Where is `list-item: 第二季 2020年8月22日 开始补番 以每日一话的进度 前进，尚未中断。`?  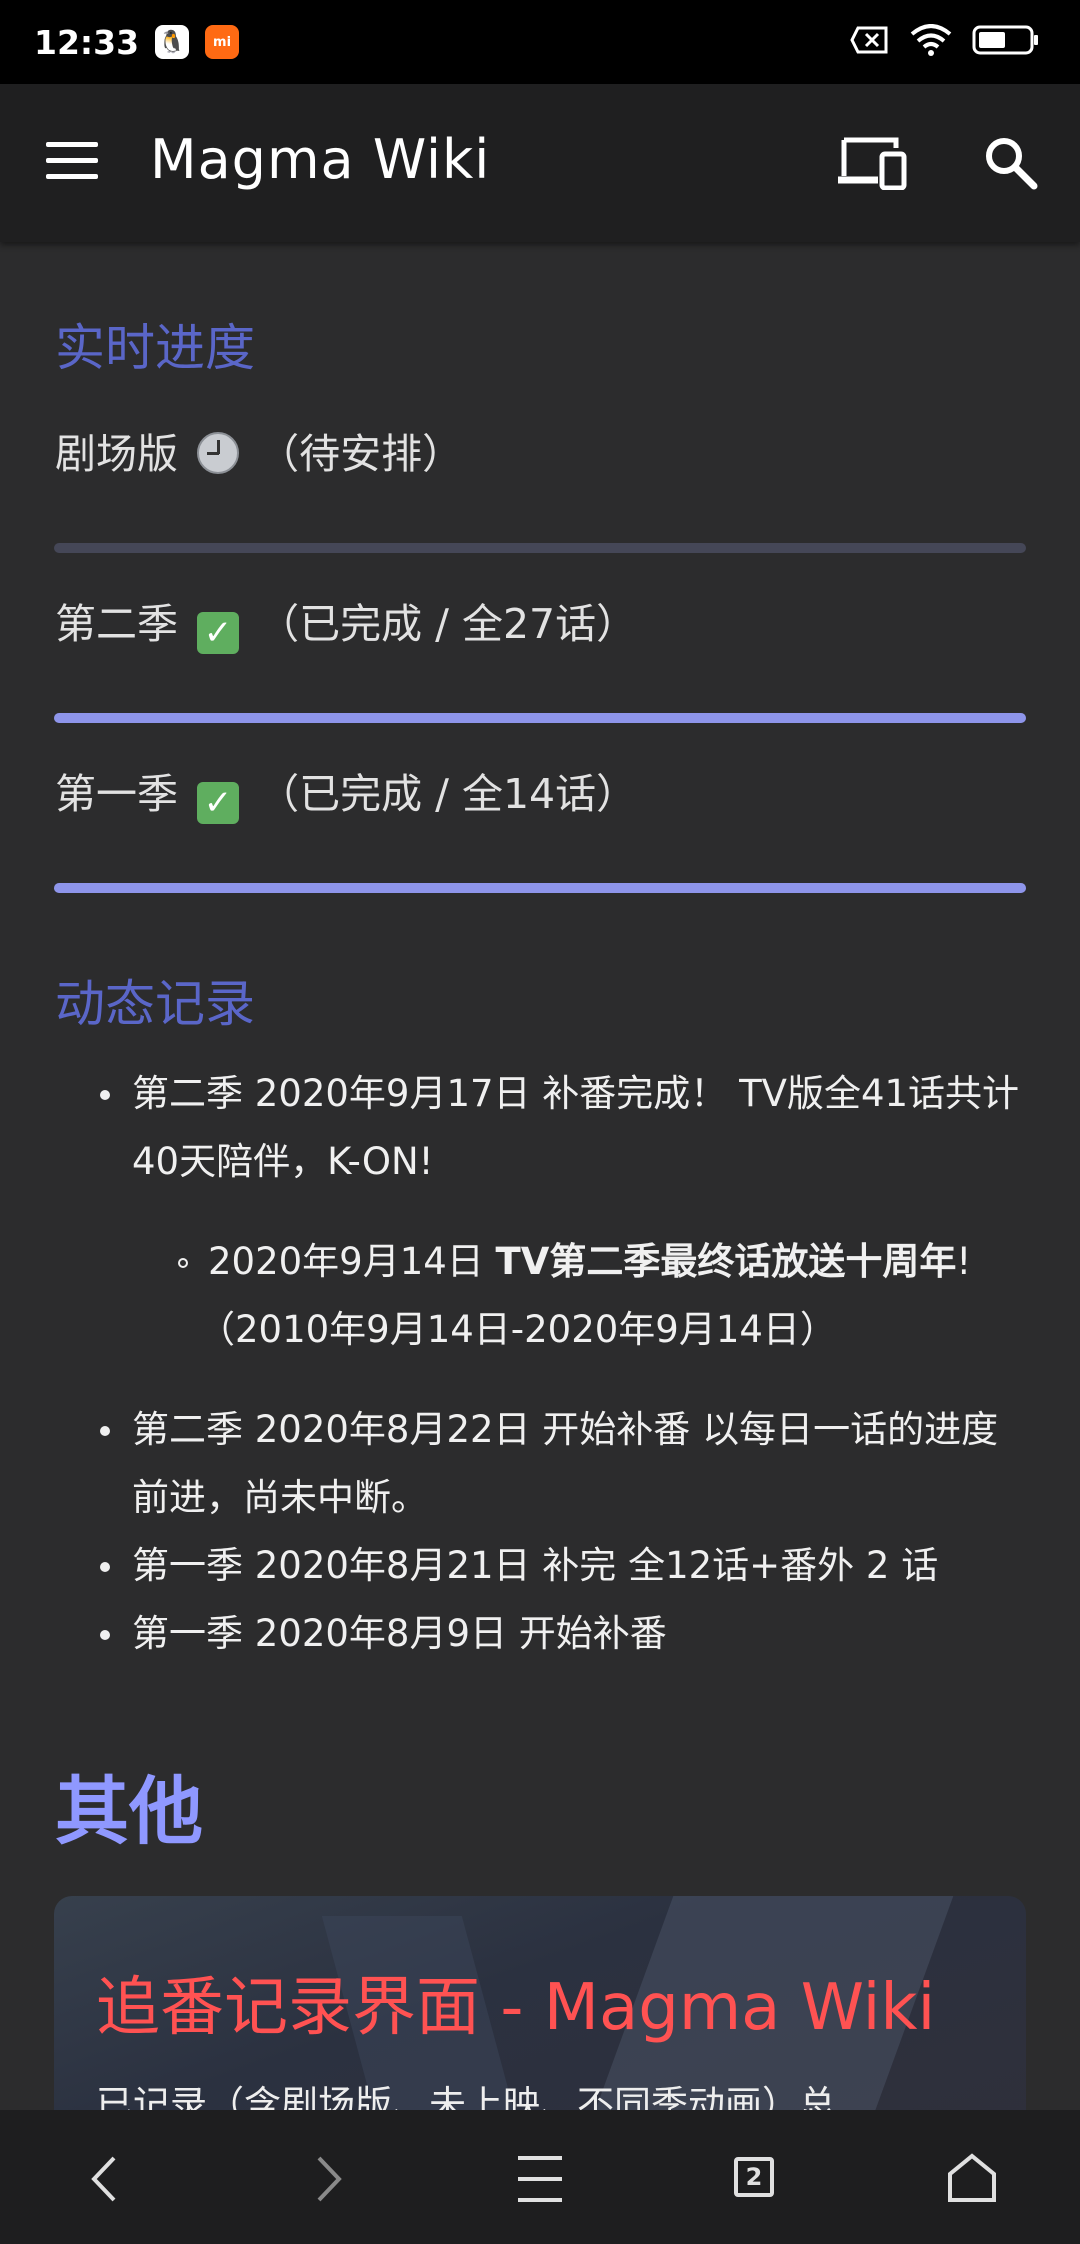
list-item: 第二季 2020年8月22日 开始补番 以每日一话的进度 前进，尚未中断。 is located at coordinates (566, 1464).